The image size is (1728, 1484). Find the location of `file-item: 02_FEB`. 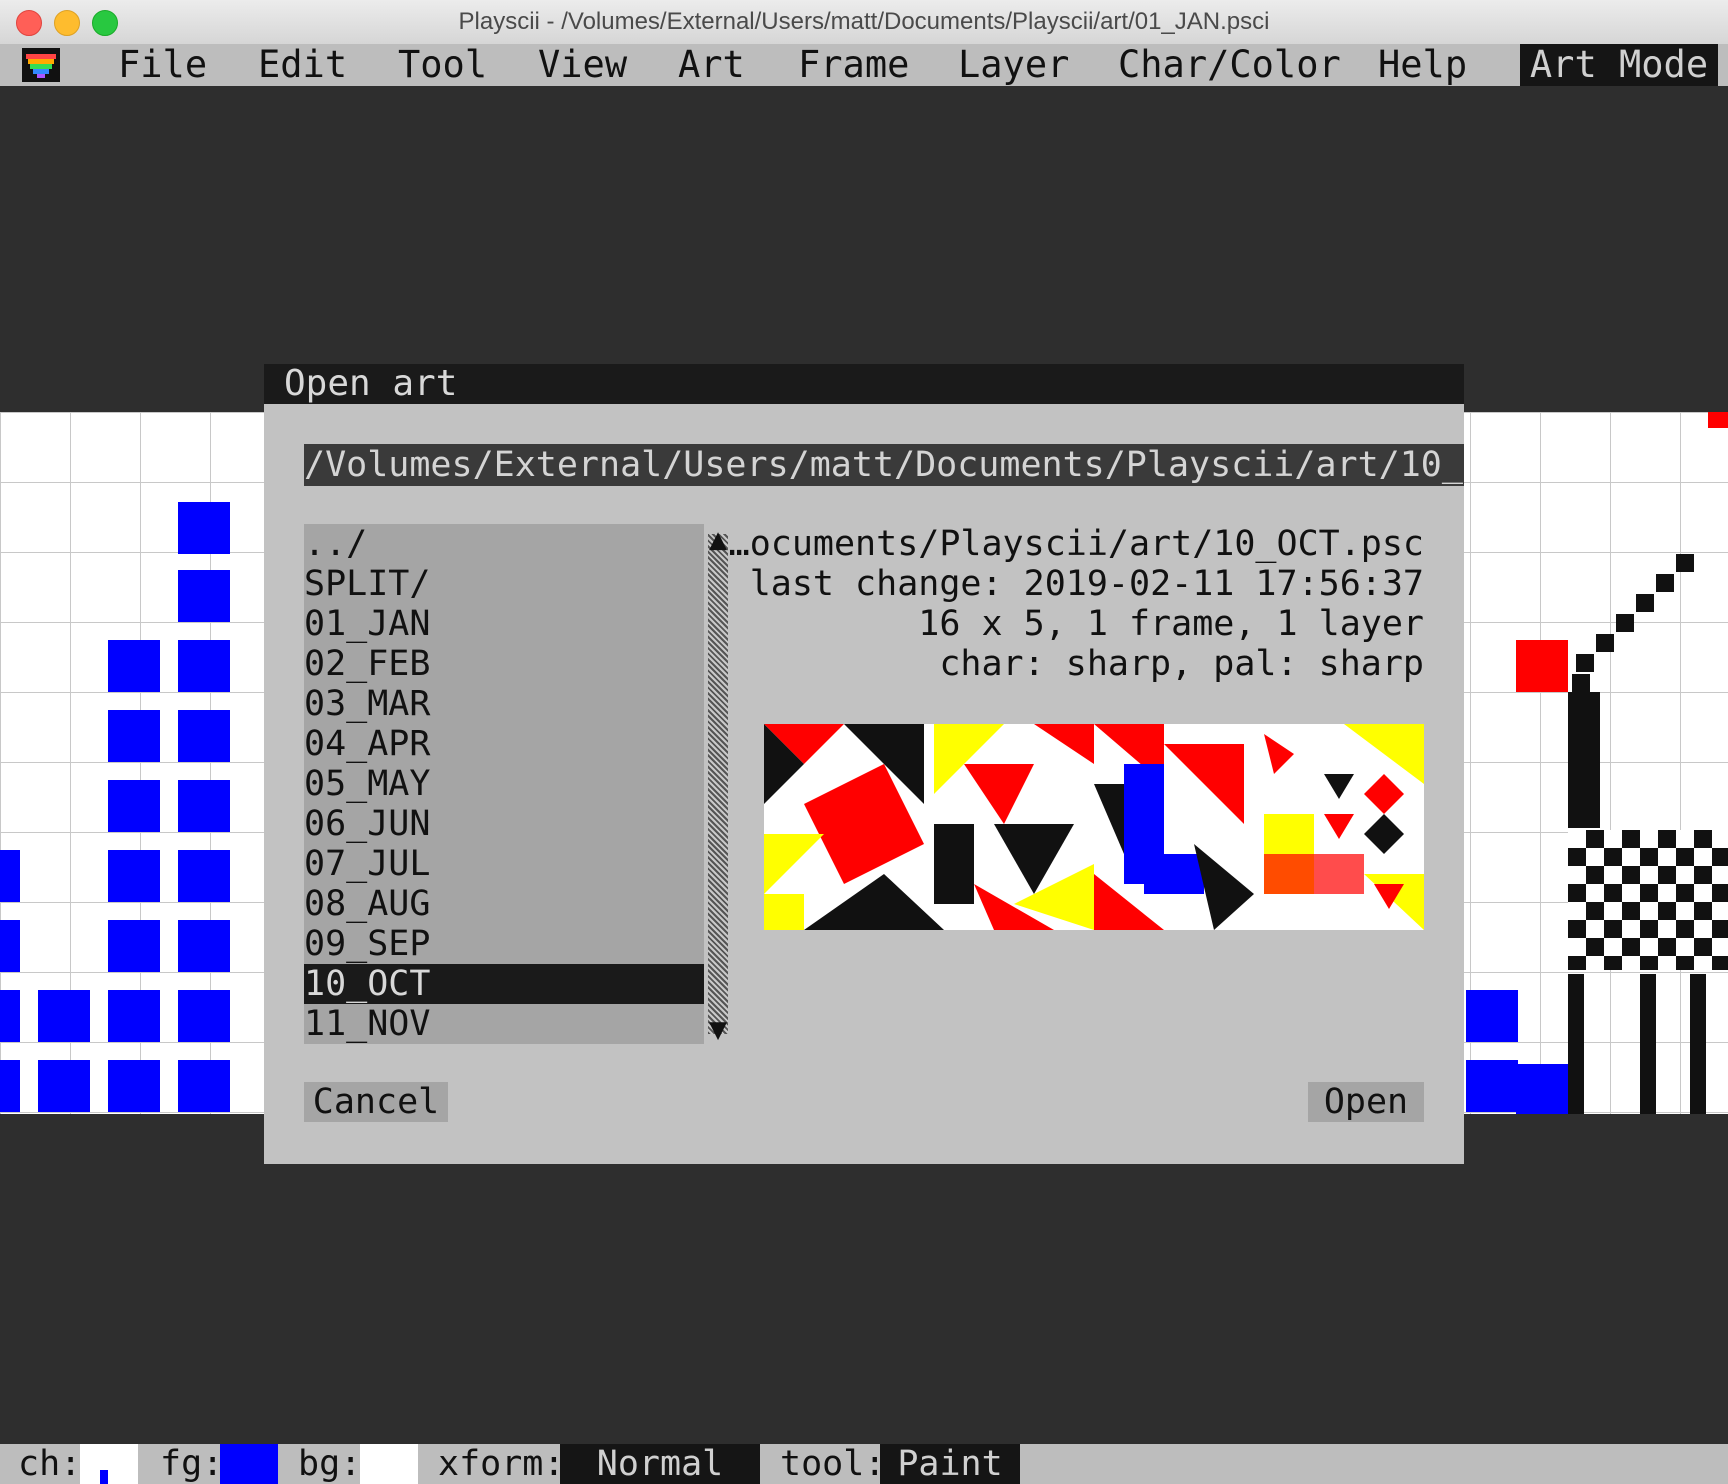

file-item: 02_FEB is located at coordinates (504, 664).